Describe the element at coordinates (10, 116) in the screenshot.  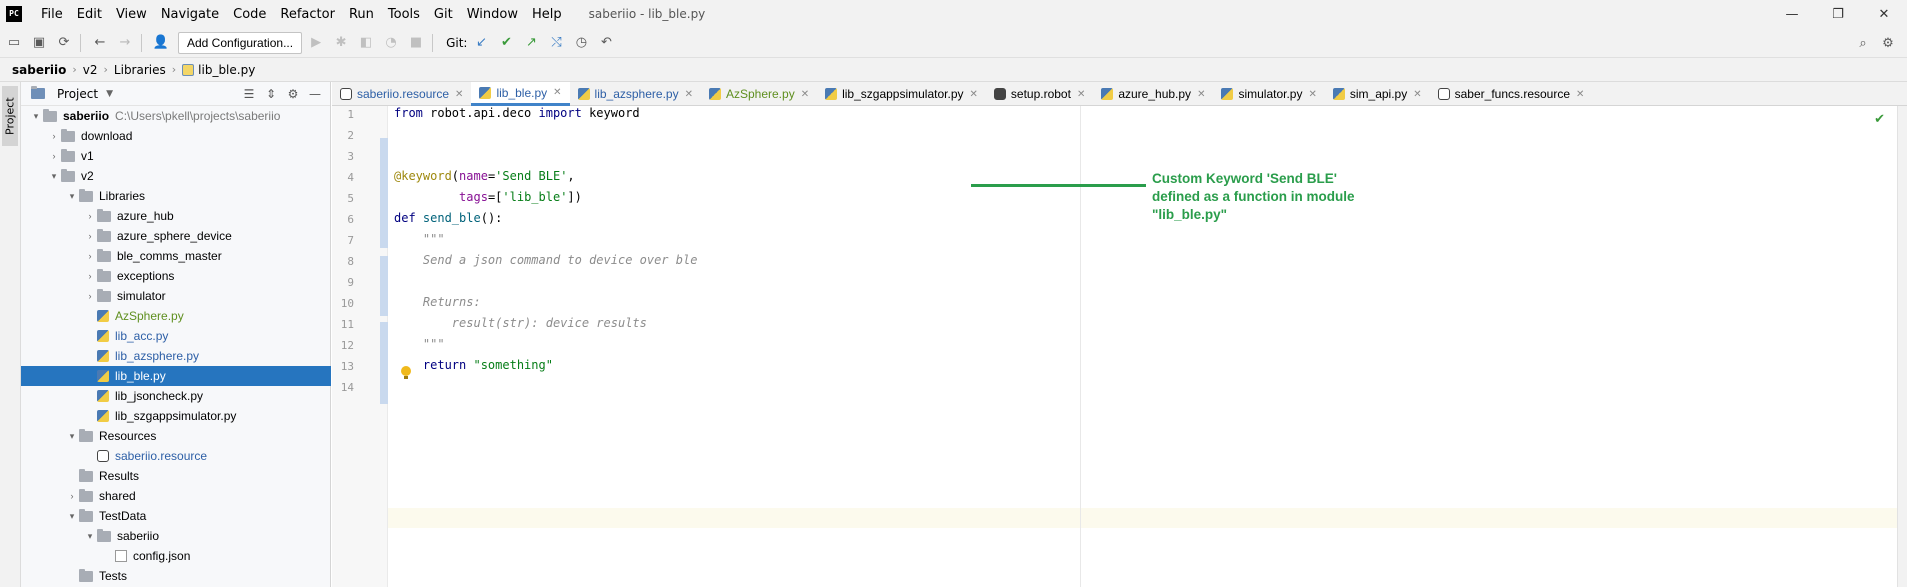
I see `project-tool-tab: Project` at that location.